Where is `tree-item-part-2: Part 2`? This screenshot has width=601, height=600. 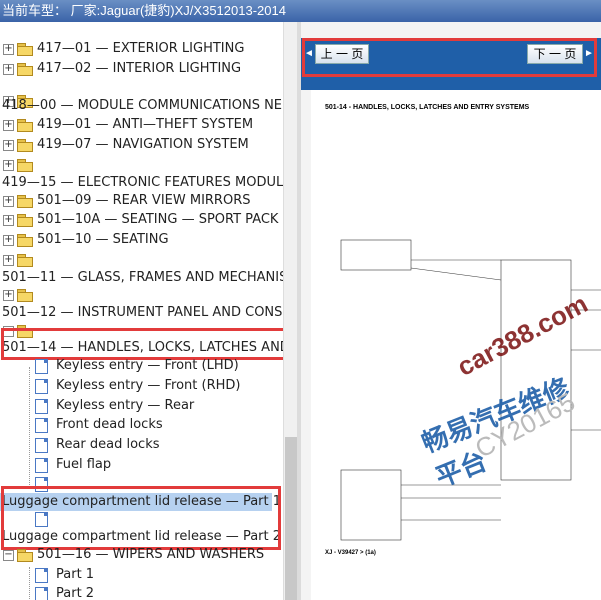 tree-item-part-2: Part 2 is located at coordinates (141, 592).